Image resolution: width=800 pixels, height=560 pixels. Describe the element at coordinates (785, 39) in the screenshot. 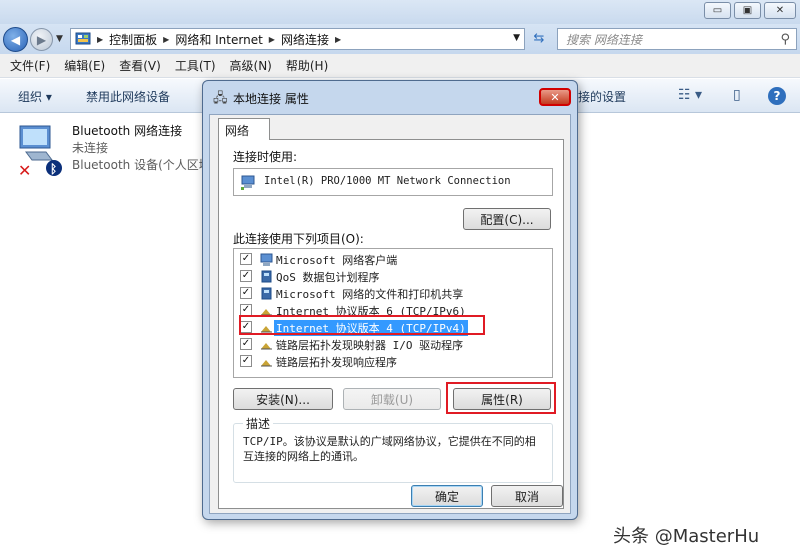

I see `search-icon: ⚲` at that location.